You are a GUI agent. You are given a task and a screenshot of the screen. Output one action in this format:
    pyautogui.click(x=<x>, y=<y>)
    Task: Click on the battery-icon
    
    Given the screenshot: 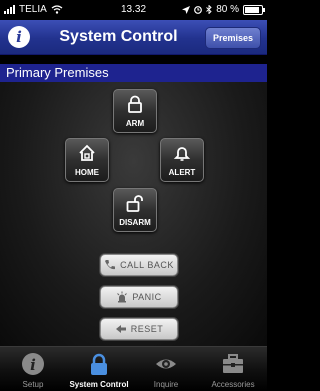 What is the action you would take?
    pyautogui.click(x=254, y=9)
    